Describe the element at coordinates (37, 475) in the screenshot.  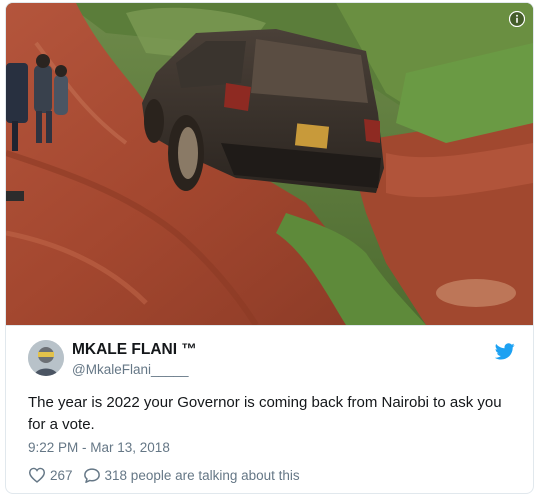
I see `heart-icon` at that location.